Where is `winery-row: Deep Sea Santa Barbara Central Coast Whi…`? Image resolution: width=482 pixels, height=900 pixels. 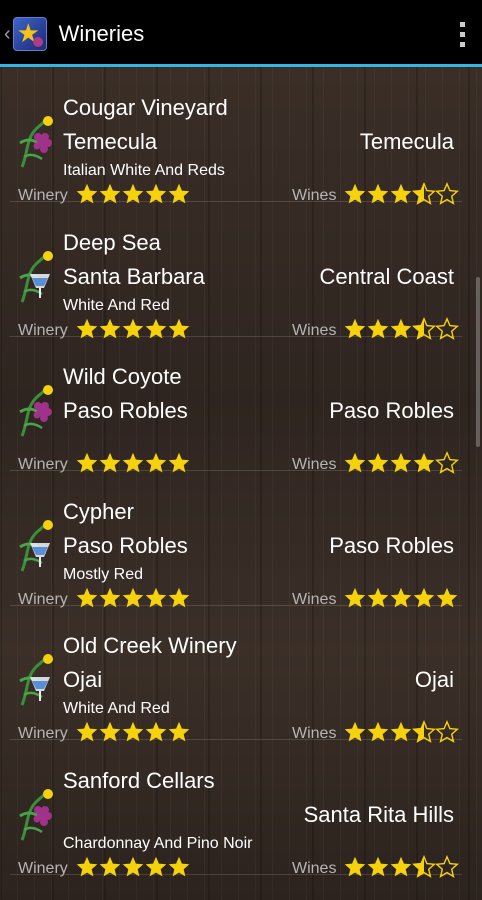 winery-row: Deep Sea Santa Barbara Central Coast Whi… is located at coordinates (236, 271).